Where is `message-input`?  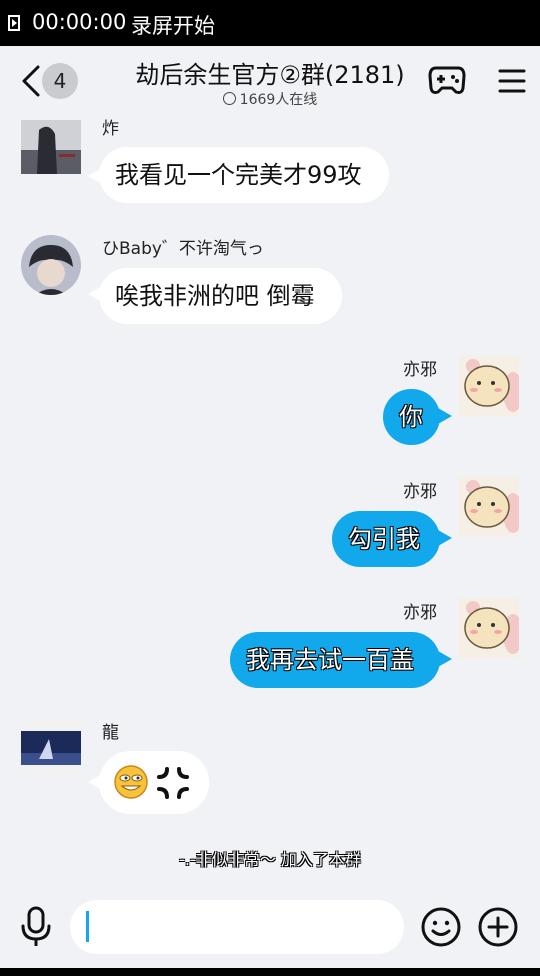
message-input is located at coordinates (237, 927).